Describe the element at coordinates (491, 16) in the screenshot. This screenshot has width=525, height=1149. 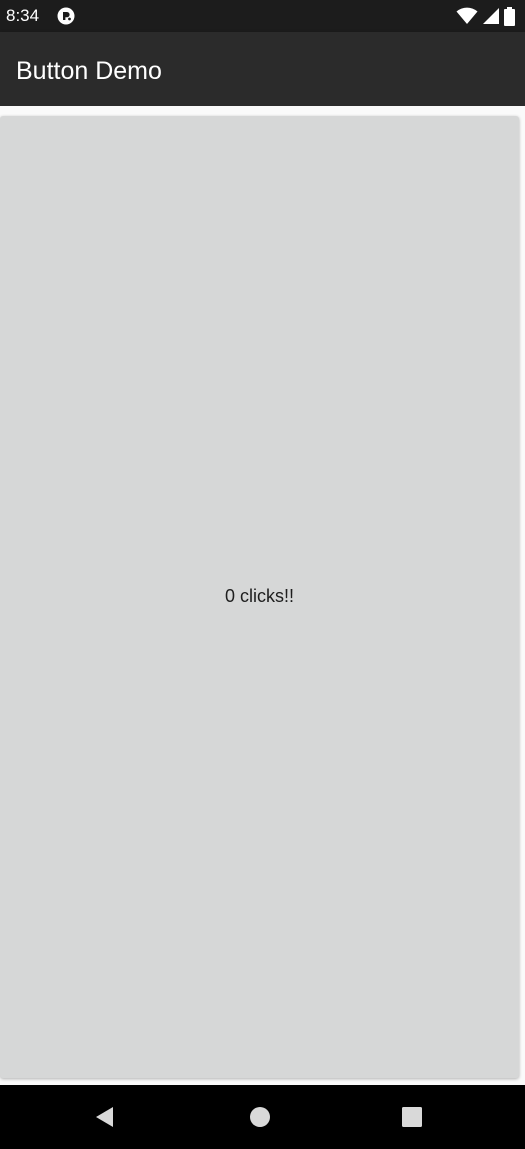
I see `cell-signal-icon` at that location.